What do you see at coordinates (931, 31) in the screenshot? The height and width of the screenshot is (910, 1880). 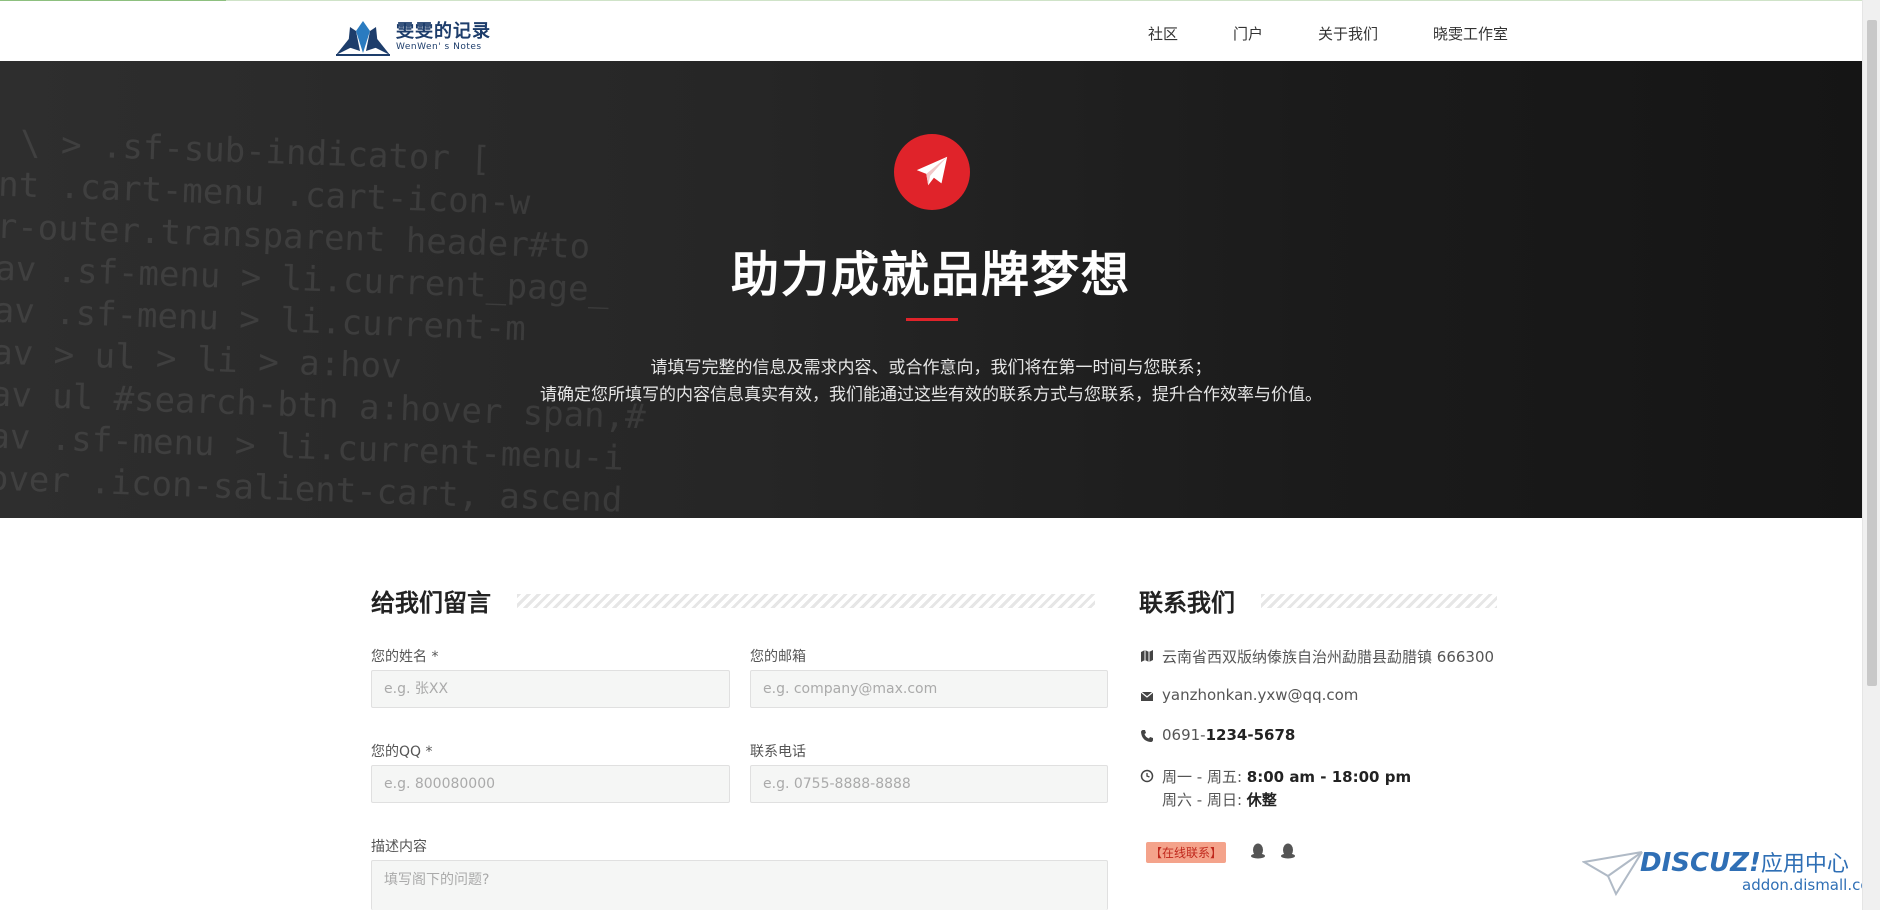 I see `site-header: 雯雯的记录 WenWen' s Notes 社区 门户 关于我们 晓雯工作室` at bounding box center [931, 31].